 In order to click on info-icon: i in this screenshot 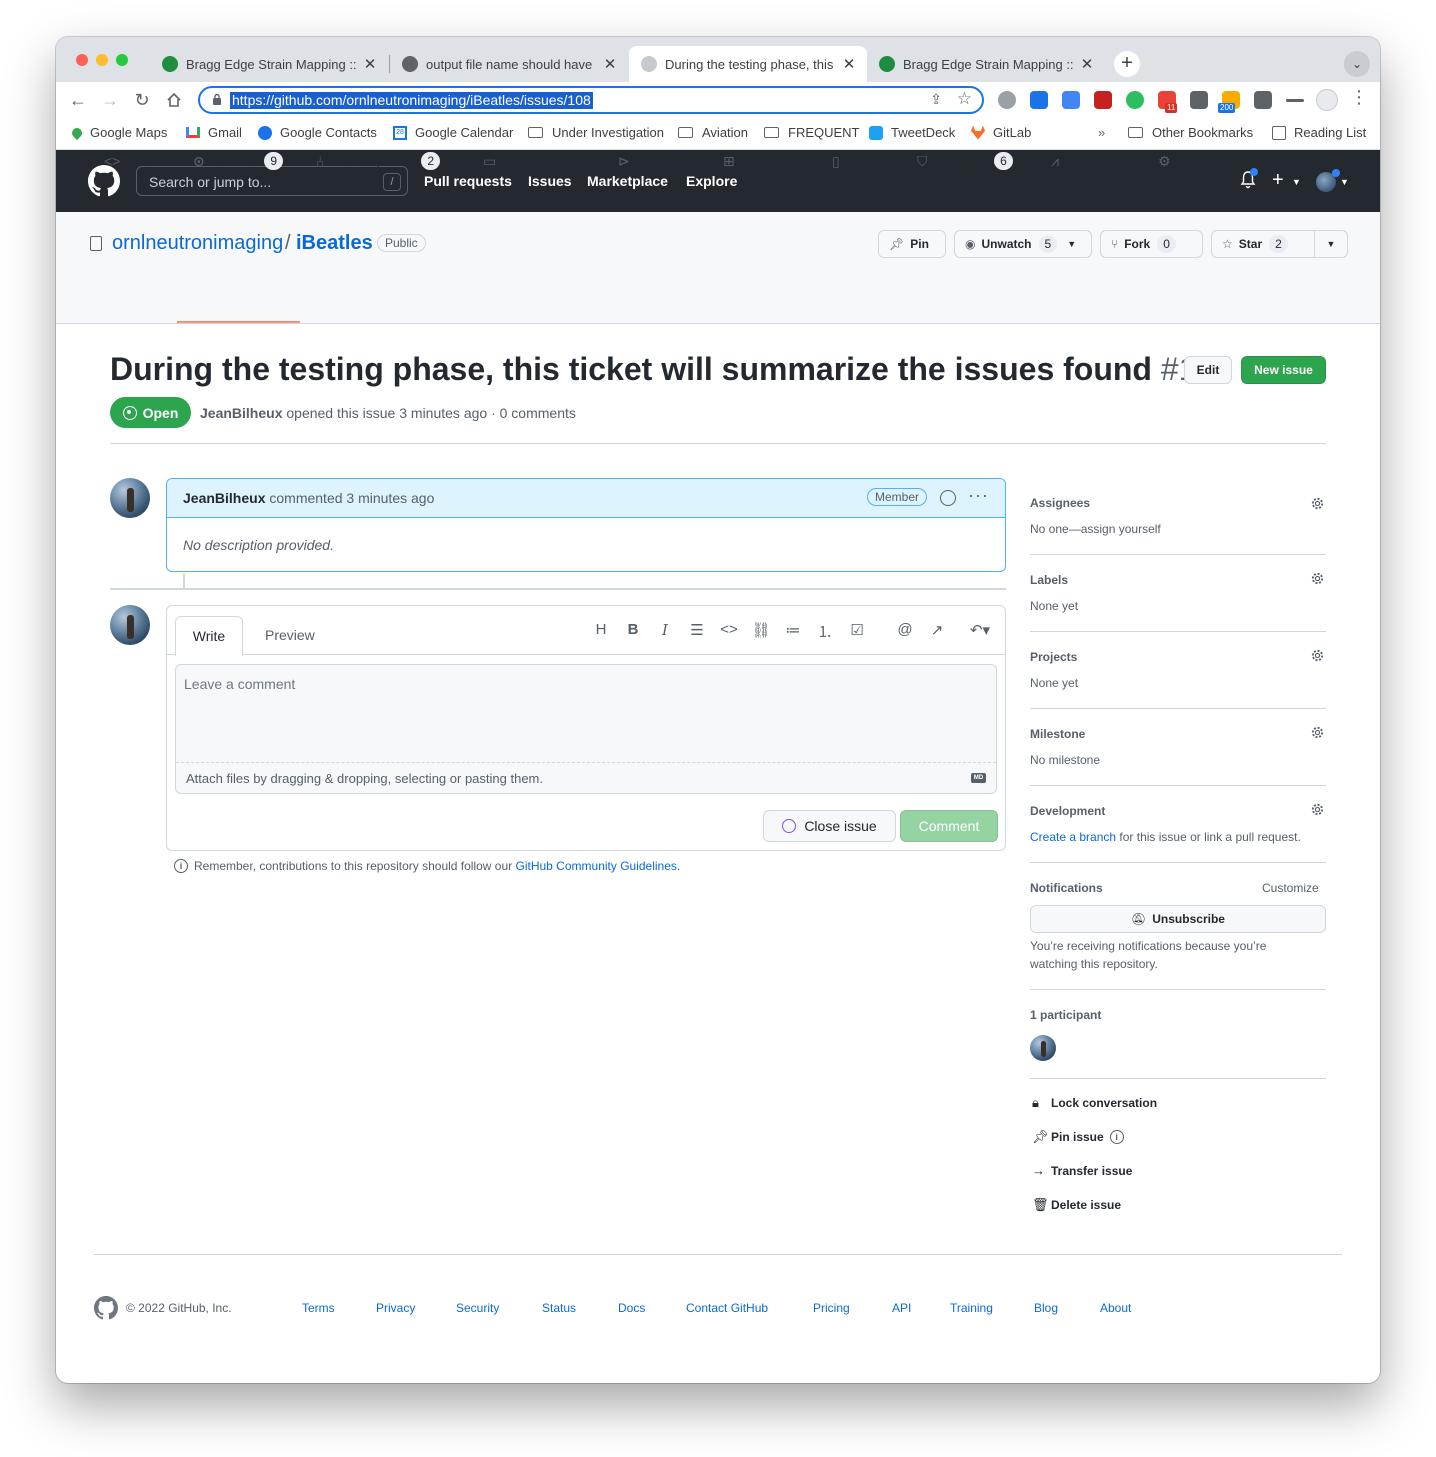, I will do `click(1116, 1137)`.